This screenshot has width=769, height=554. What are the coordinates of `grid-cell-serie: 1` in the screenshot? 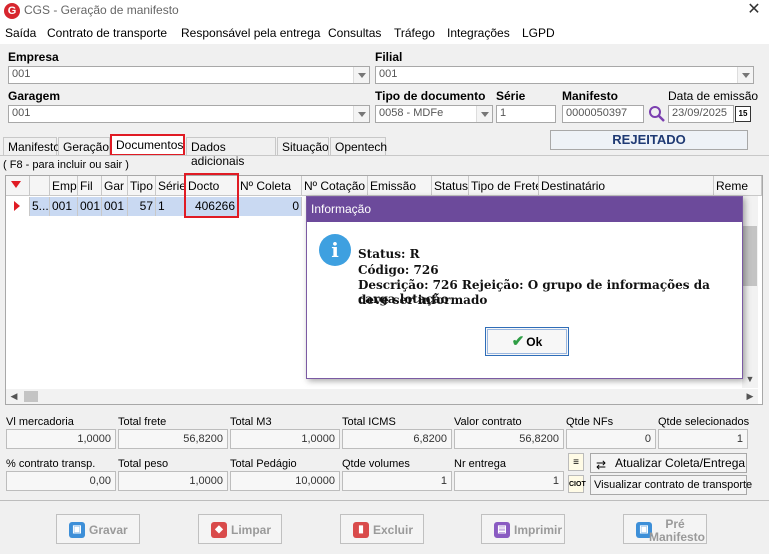 It's located at (171, 206).